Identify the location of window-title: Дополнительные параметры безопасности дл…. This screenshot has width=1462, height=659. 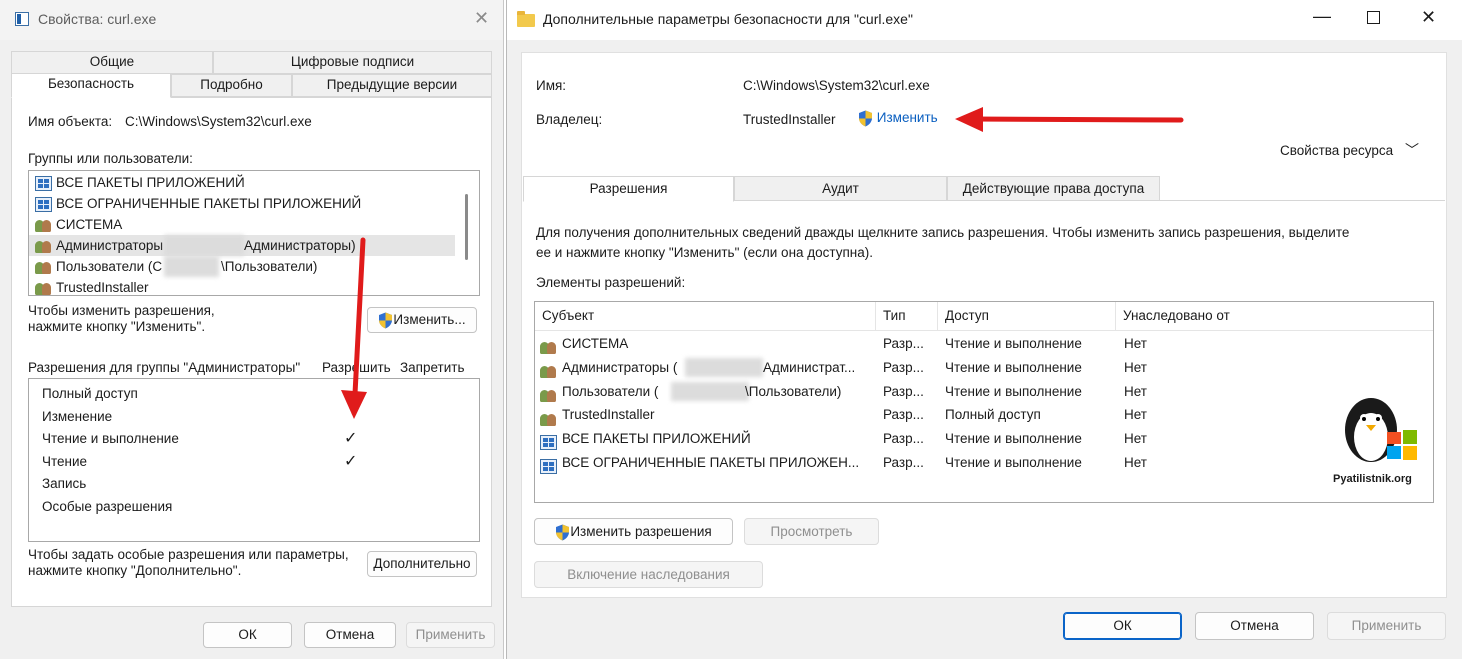
(728, 19).